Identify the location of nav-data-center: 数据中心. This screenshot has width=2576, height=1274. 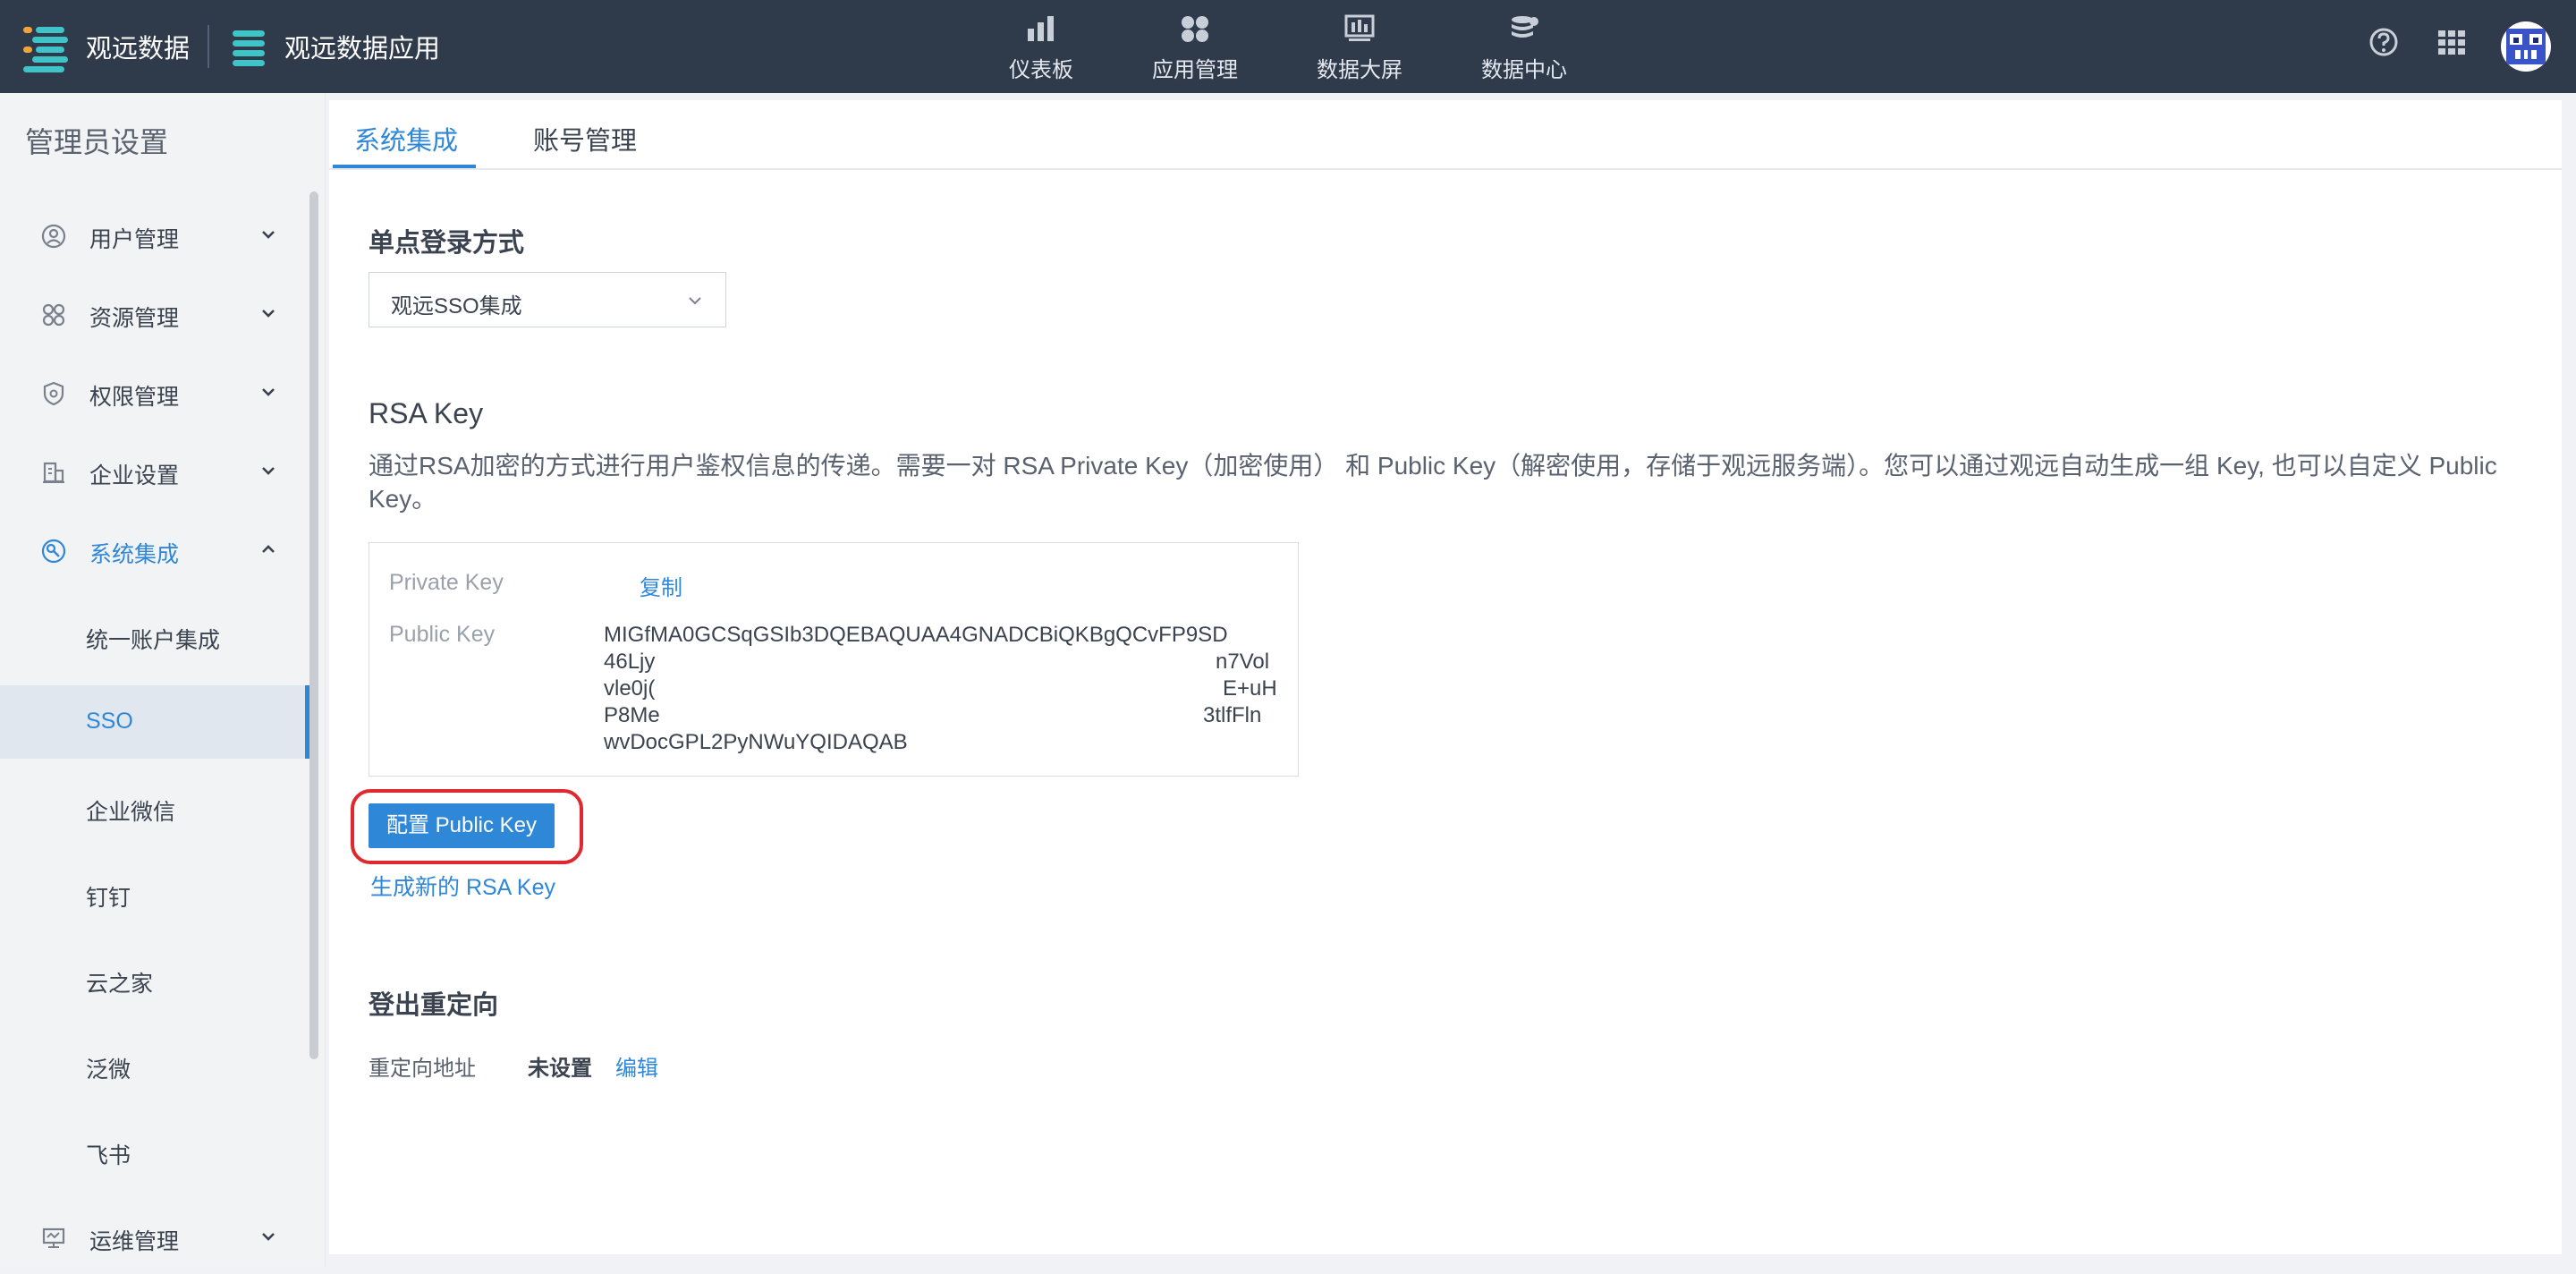
(1524, 46).